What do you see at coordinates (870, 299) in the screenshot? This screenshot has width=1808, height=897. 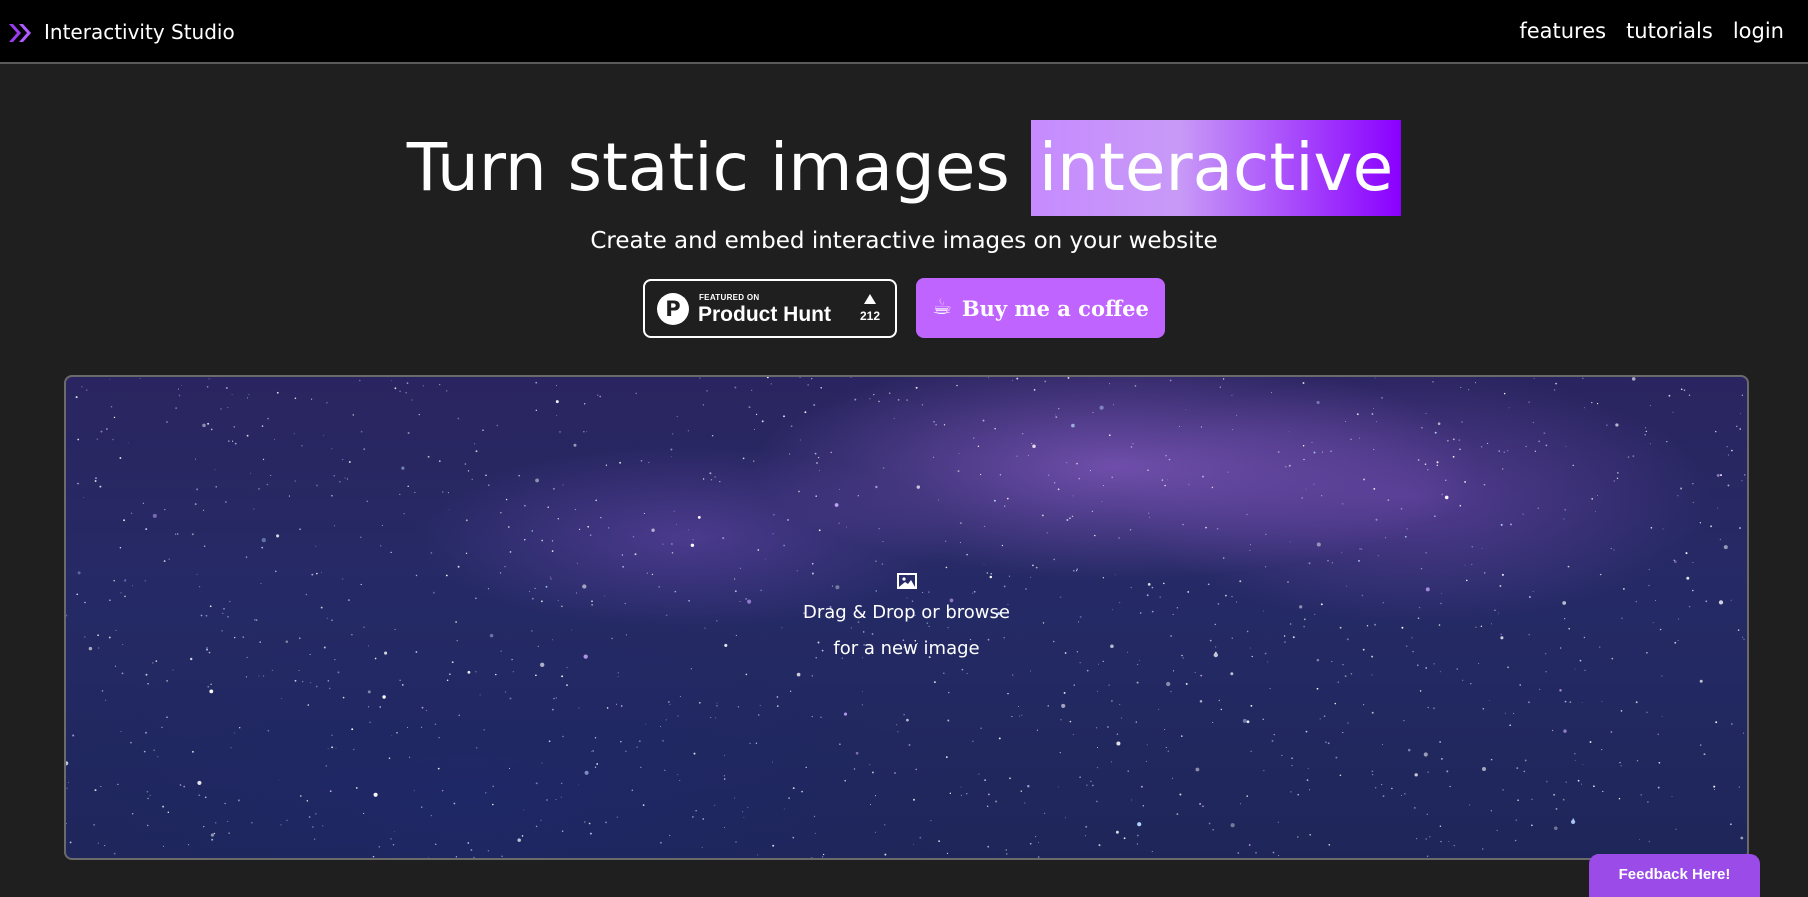 I see `upvote-arrow-icon` at bounding box center [870, 299].